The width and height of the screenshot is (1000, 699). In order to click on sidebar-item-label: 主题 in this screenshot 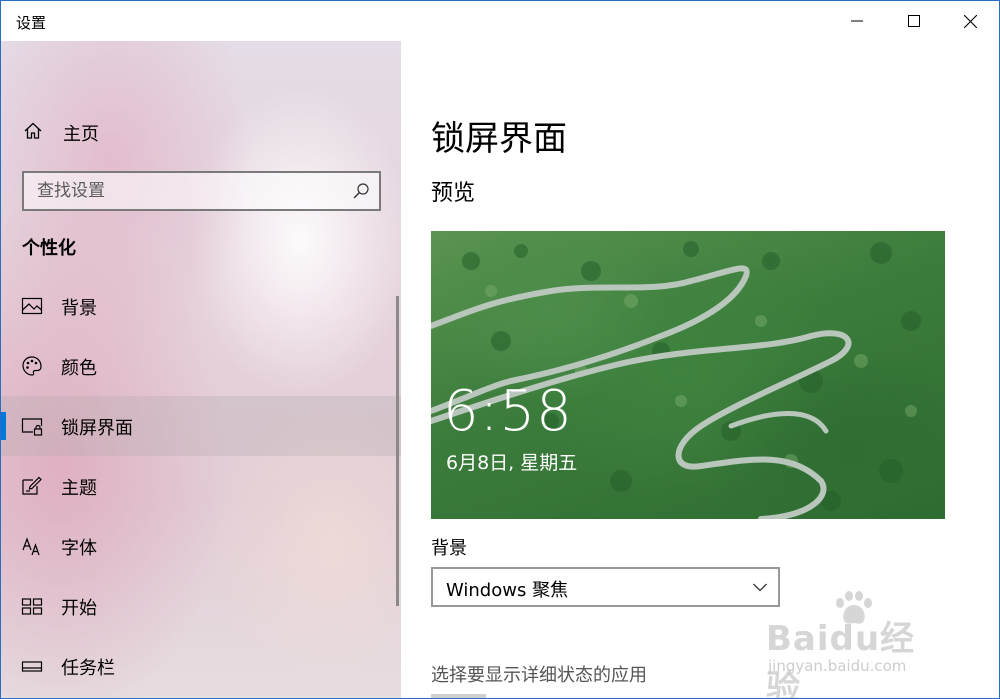, I will do `click(79, 488)`.